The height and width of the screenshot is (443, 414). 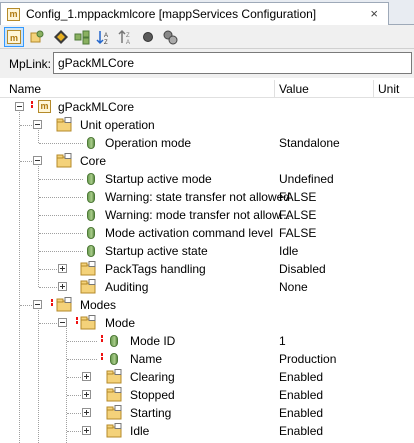 What do you see at coordinates (298, 197) in the screenshot?
I see `tree-value: FALSE` at bounding box center [298, 197].